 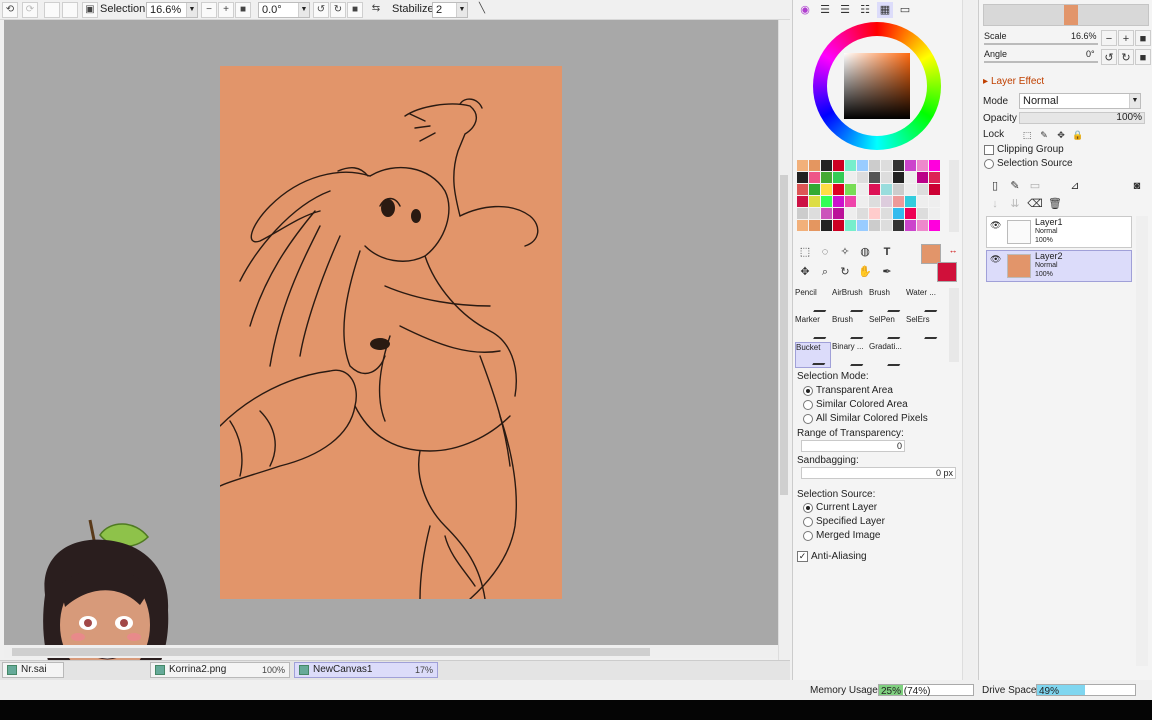 I want to click on bucket-select-icon: ◍, so click(x=865, y=252).